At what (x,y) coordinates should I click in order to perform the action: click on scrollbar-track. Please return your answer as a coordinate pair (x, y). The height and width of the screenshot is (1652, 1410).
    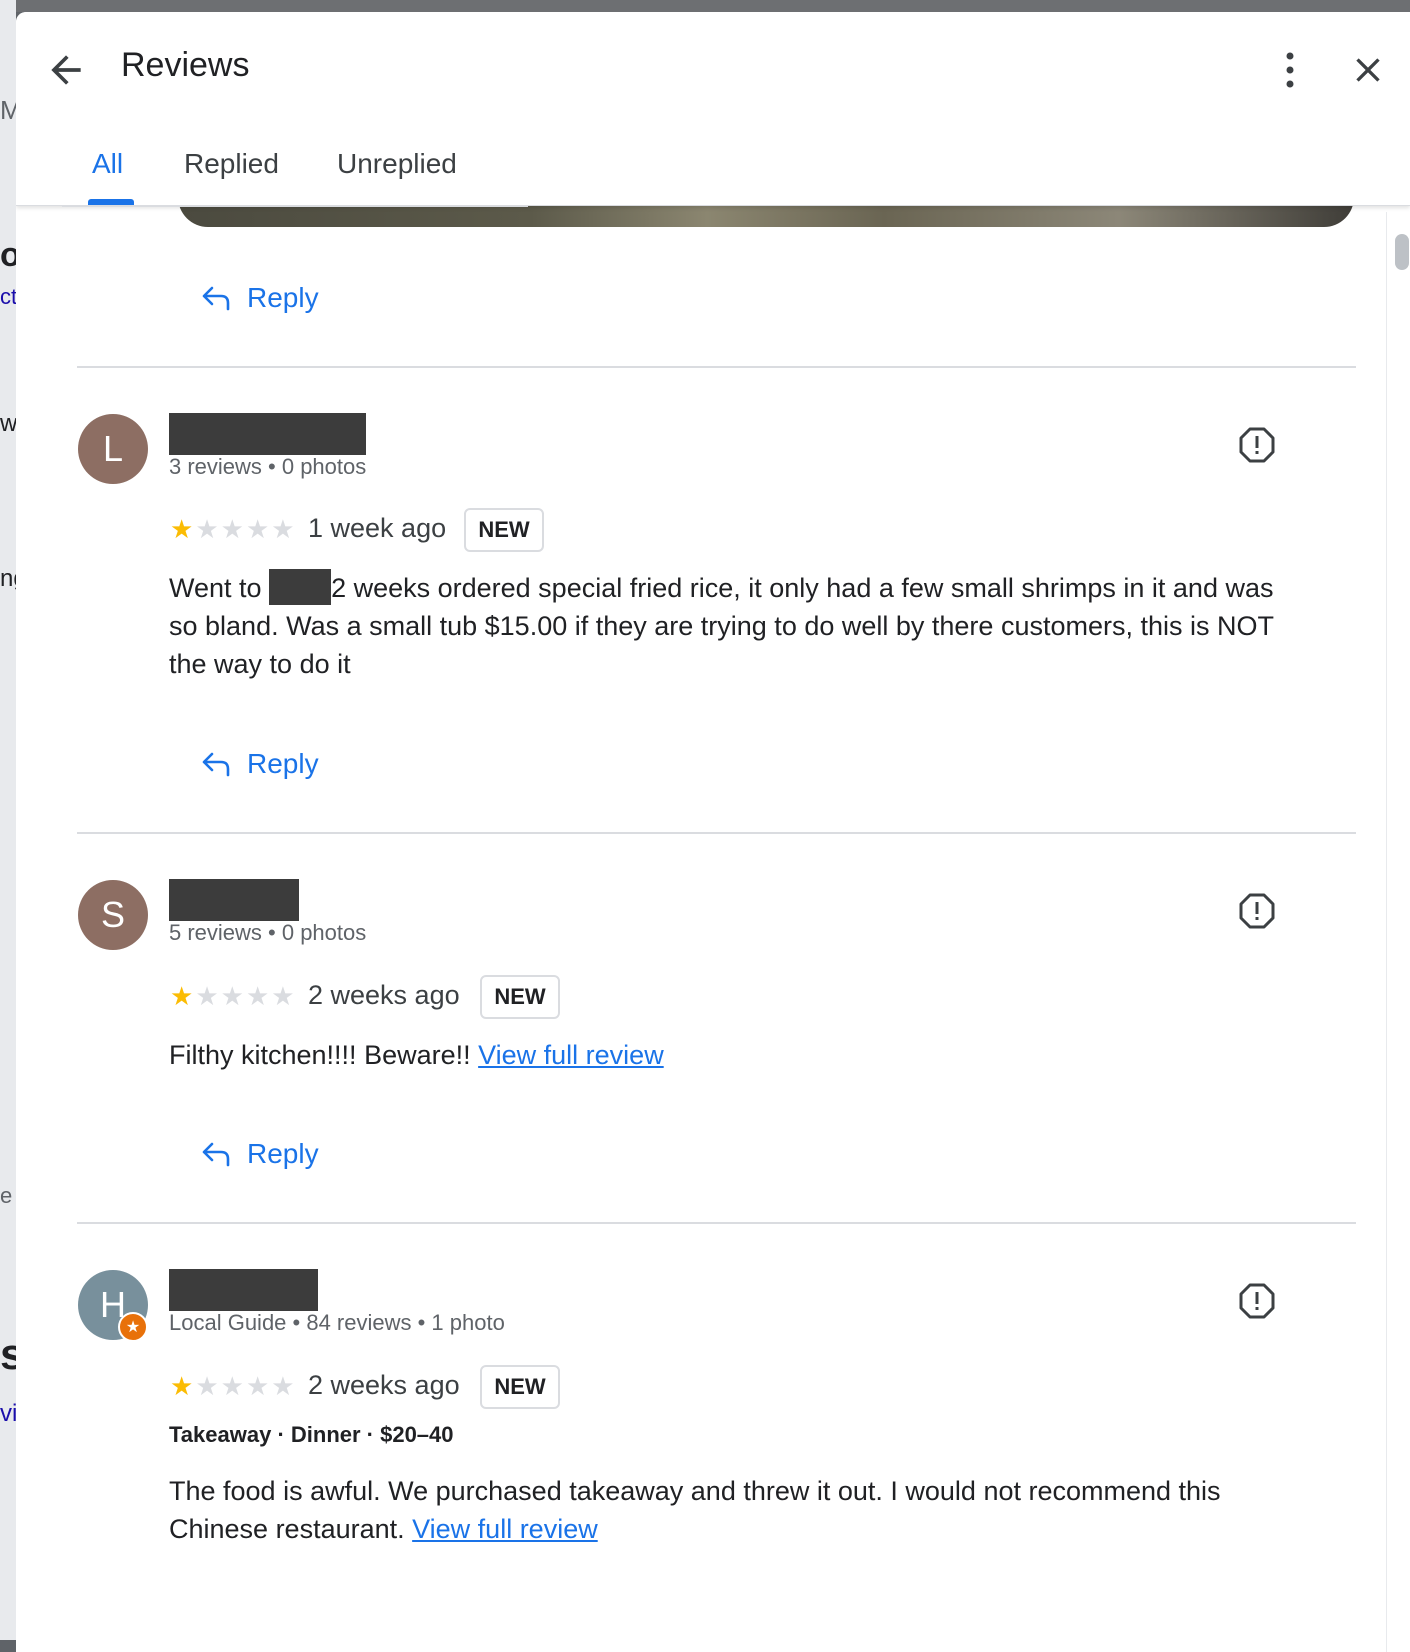
    Looking at the image, I should click on (1398, 932).